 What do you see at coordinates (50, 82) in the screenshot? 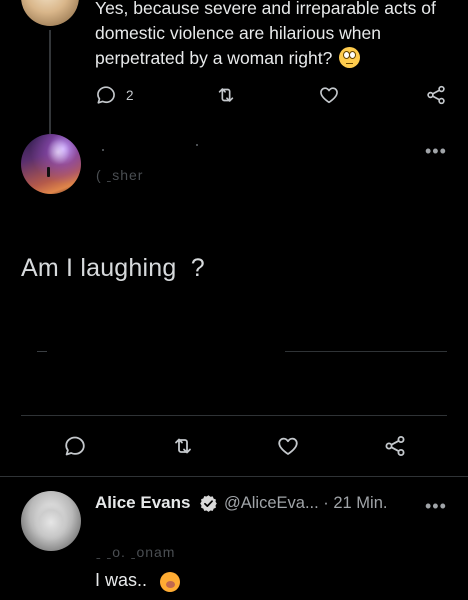
I see `thread-connector-line` at bounding box center [50, 82].